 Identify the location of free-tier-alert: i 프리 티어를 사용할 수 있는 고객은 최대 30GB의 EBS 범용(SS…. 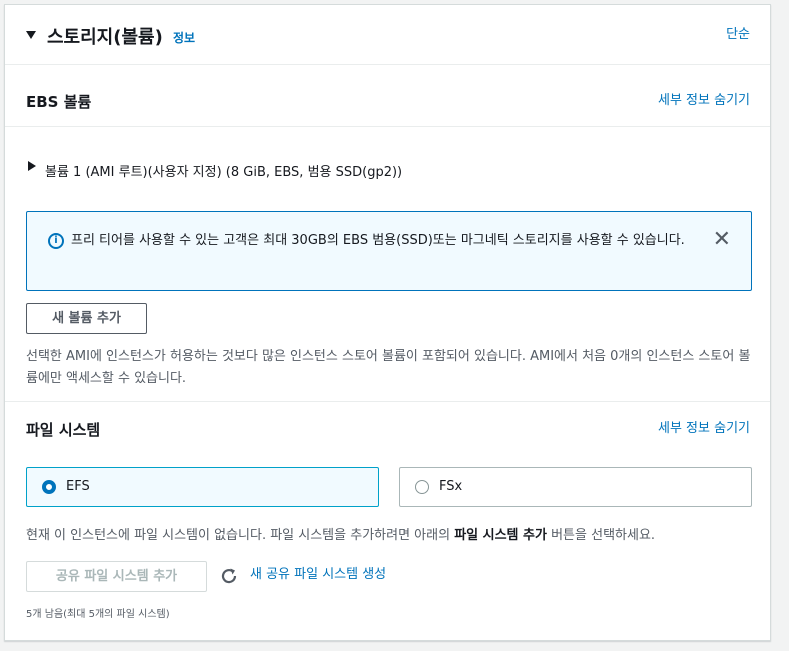
(389, 251).